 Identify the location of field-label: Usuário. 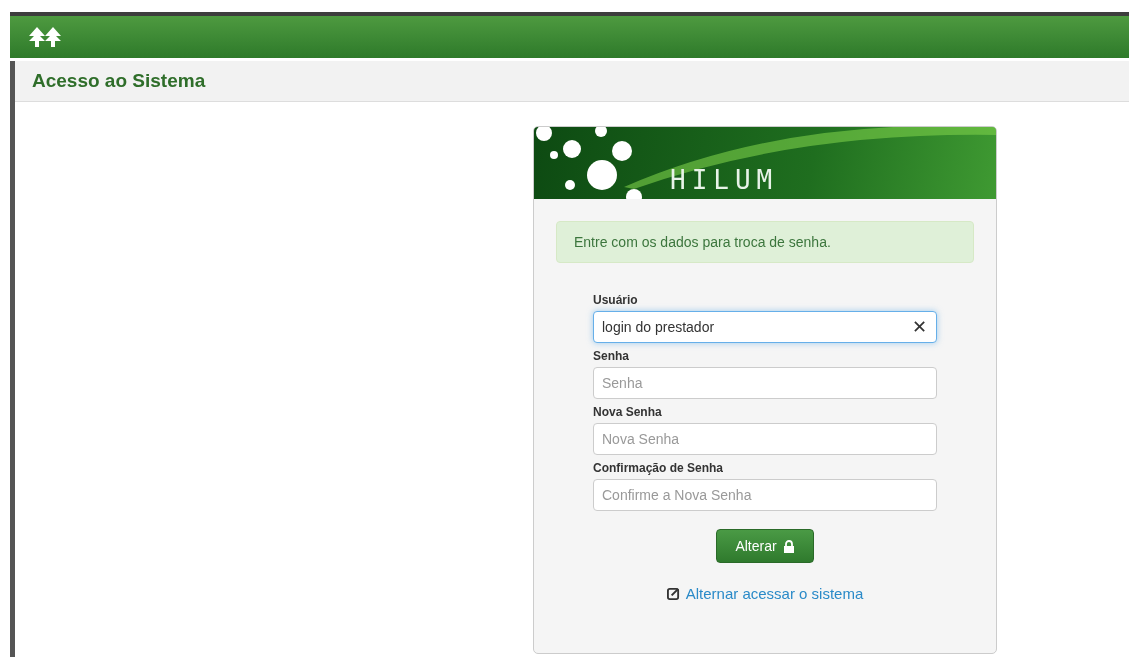
(616, 300).